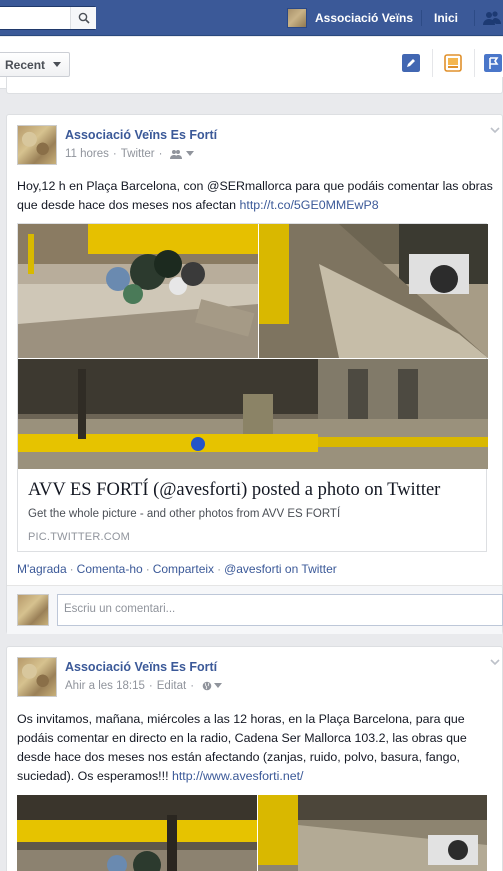 Image resolution: width=503 pixels, height=871 pixels. I want to click on edit-pencil-icon, so click(411, 63).